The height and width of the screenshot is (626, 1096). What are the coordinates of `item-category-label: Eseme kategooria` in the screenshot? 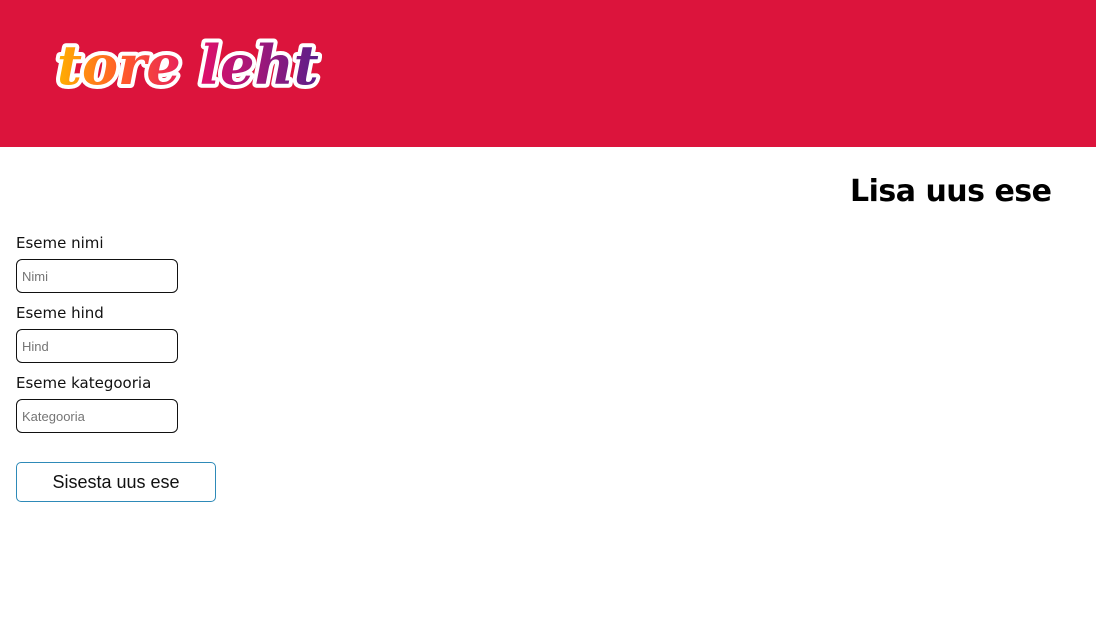 It's located at (84, 383).